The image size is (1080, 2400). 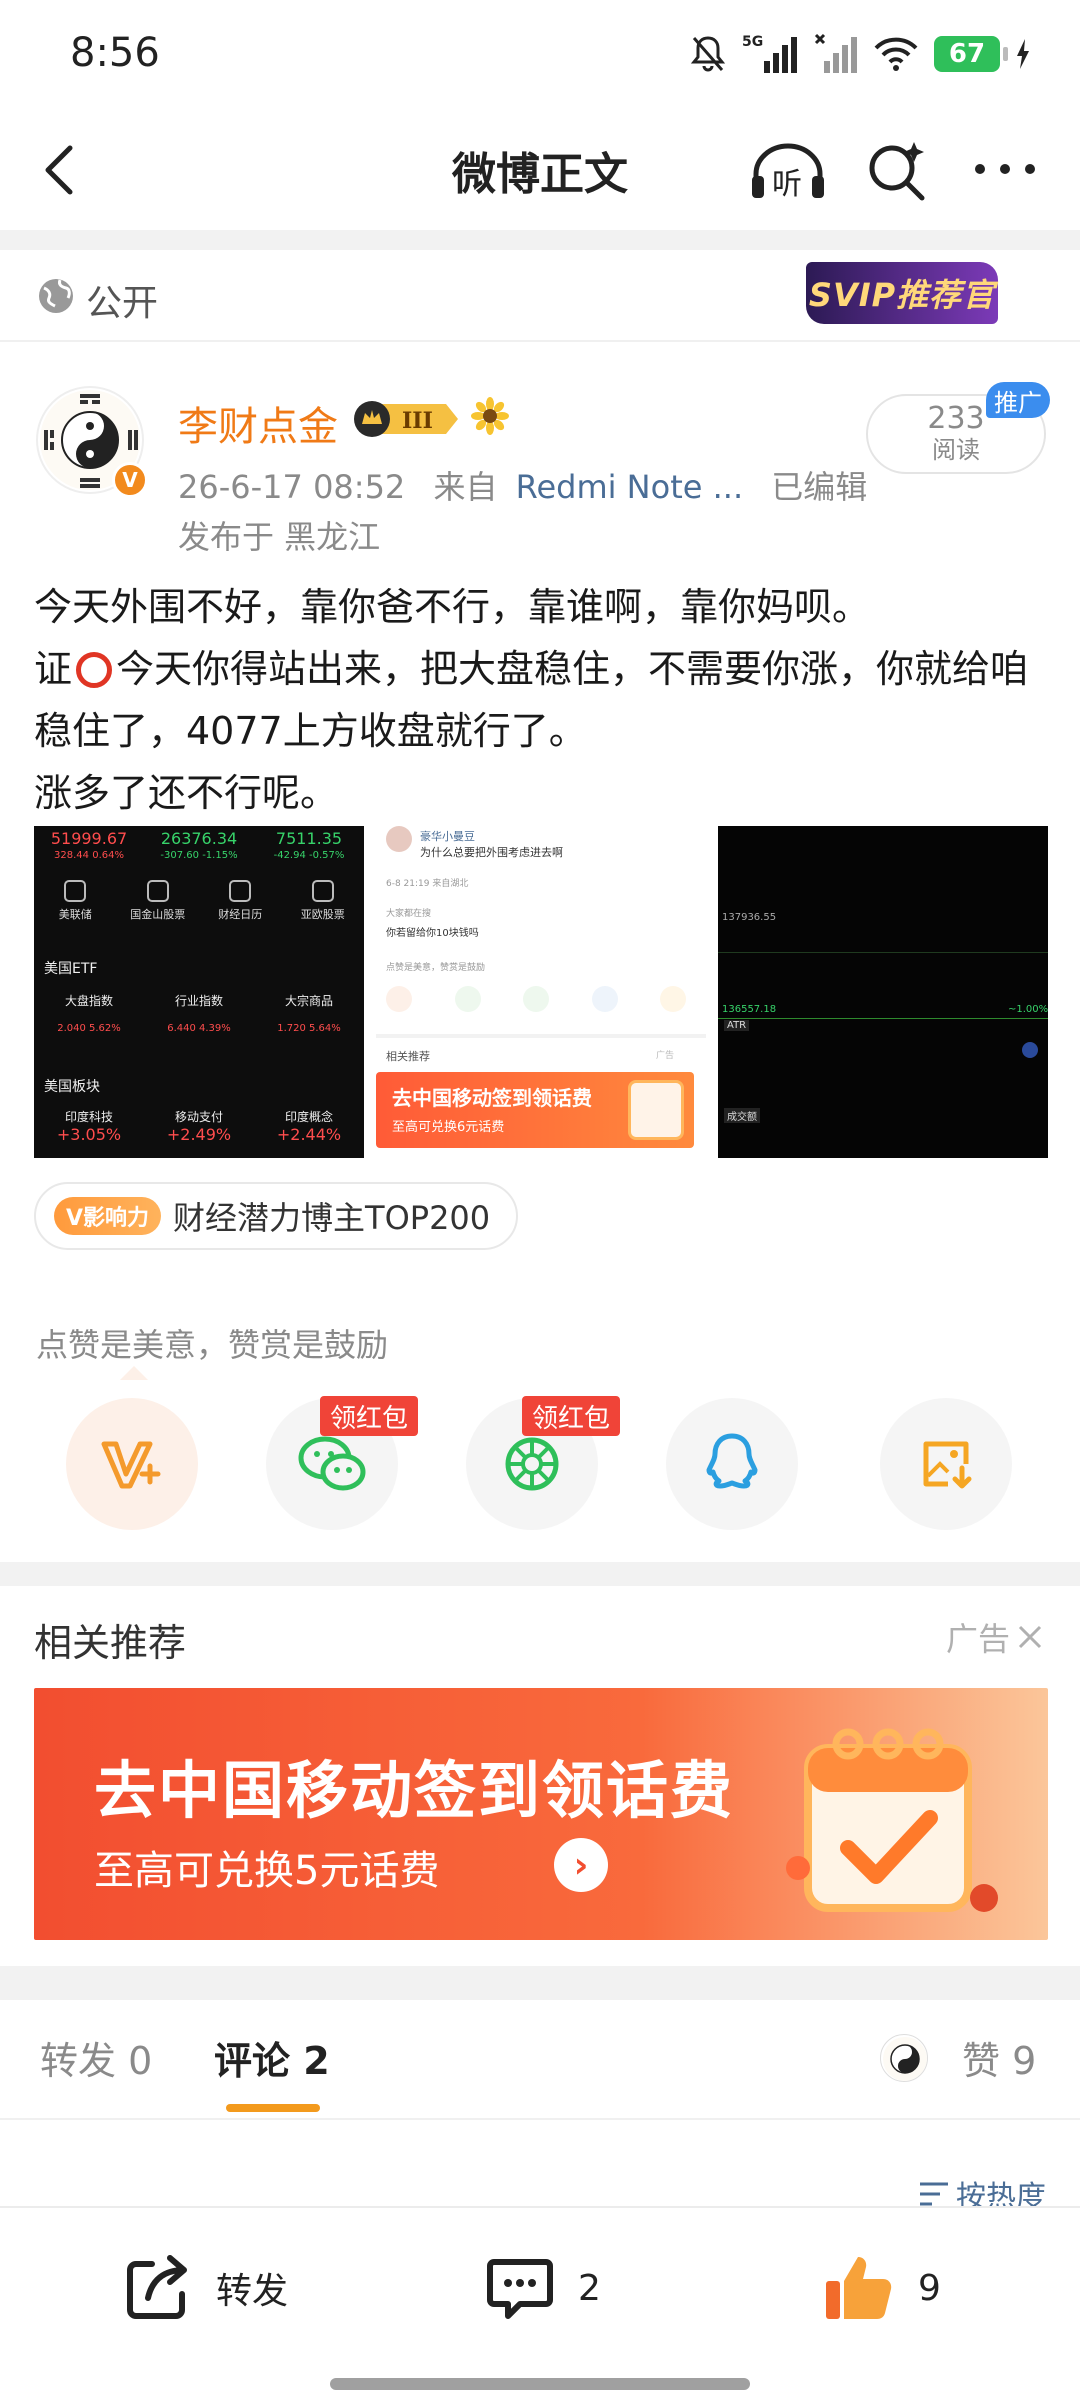 I want to click on home-indicator, so click(x=540, y=2384).